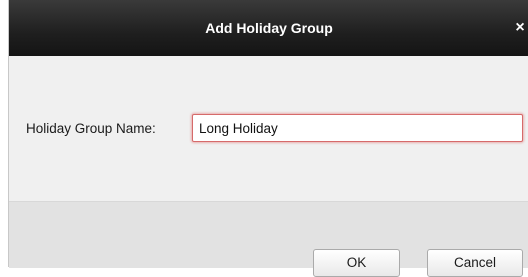  I want to click on dialog-title: Add Holiday Group, so click(269, 28).